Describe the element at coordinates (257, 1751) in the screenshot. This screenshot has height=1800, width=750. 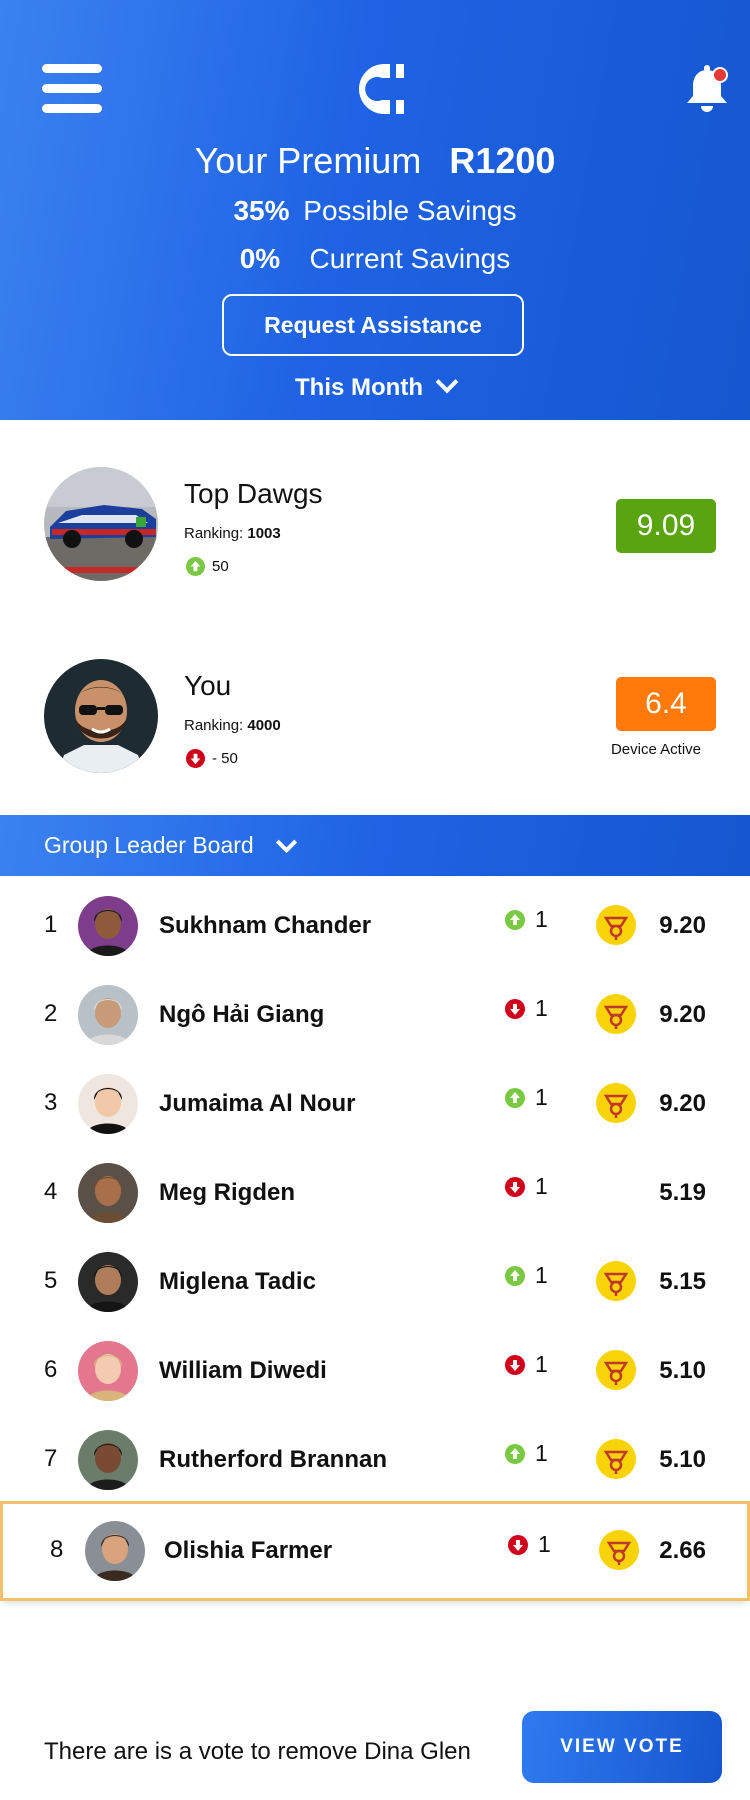
I see `vote-message: There are is a vote to remove Dina Glen` at that location.